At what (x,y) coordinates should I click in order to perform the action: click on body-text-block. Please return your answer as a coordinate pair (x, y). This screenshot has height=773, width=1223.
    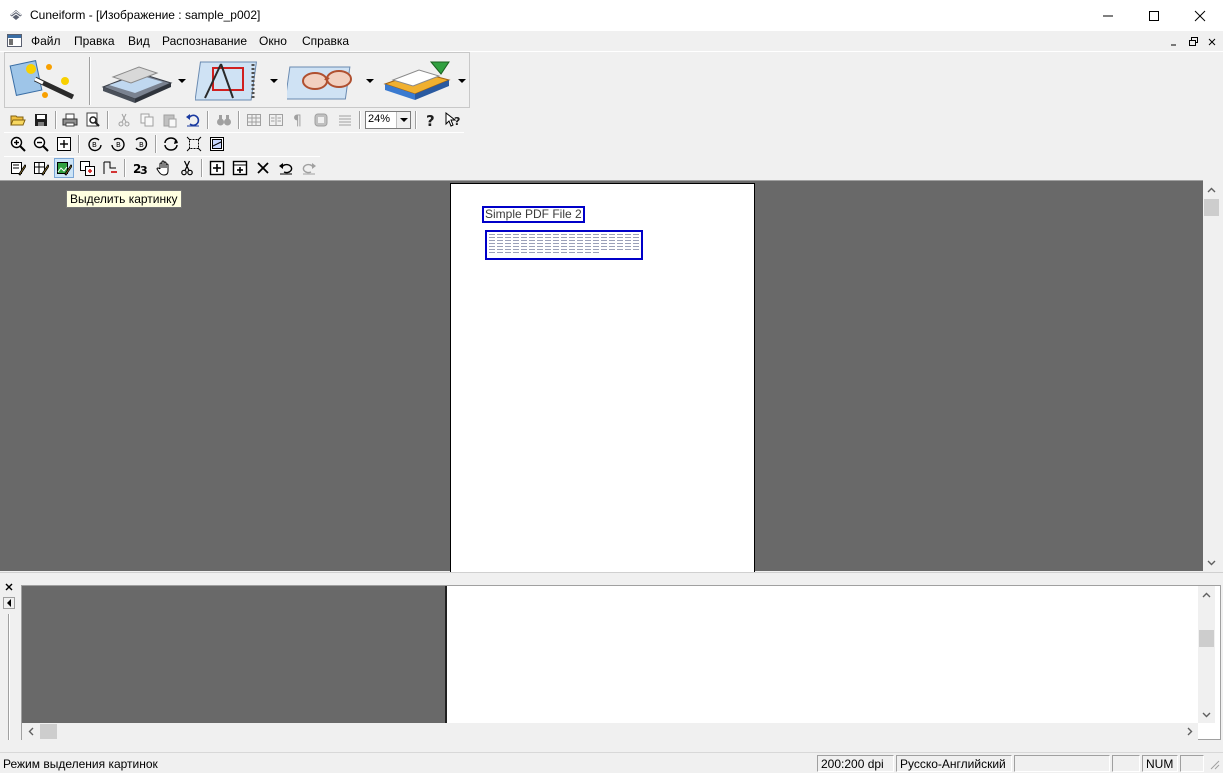
    Looking at the image, I should click on (564, 245).